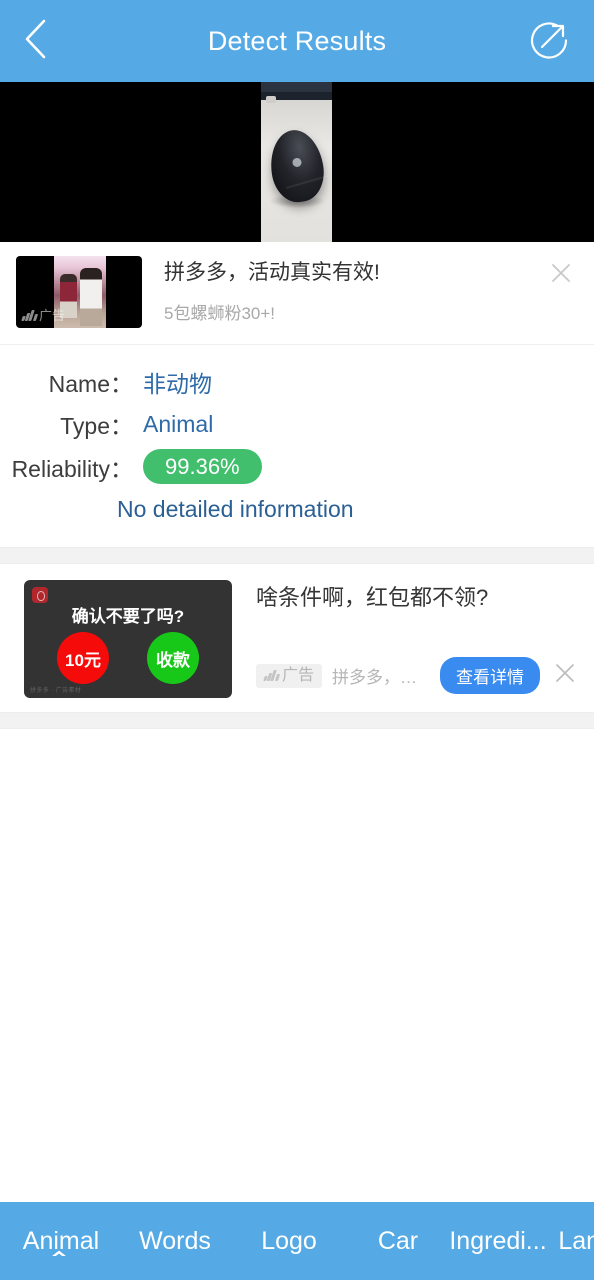 The height and width of the screenshot is (1280, 594). Describe the element at coordinates (177, 384) in the screenshot. I see `result-value-name: 非动物` at that location.